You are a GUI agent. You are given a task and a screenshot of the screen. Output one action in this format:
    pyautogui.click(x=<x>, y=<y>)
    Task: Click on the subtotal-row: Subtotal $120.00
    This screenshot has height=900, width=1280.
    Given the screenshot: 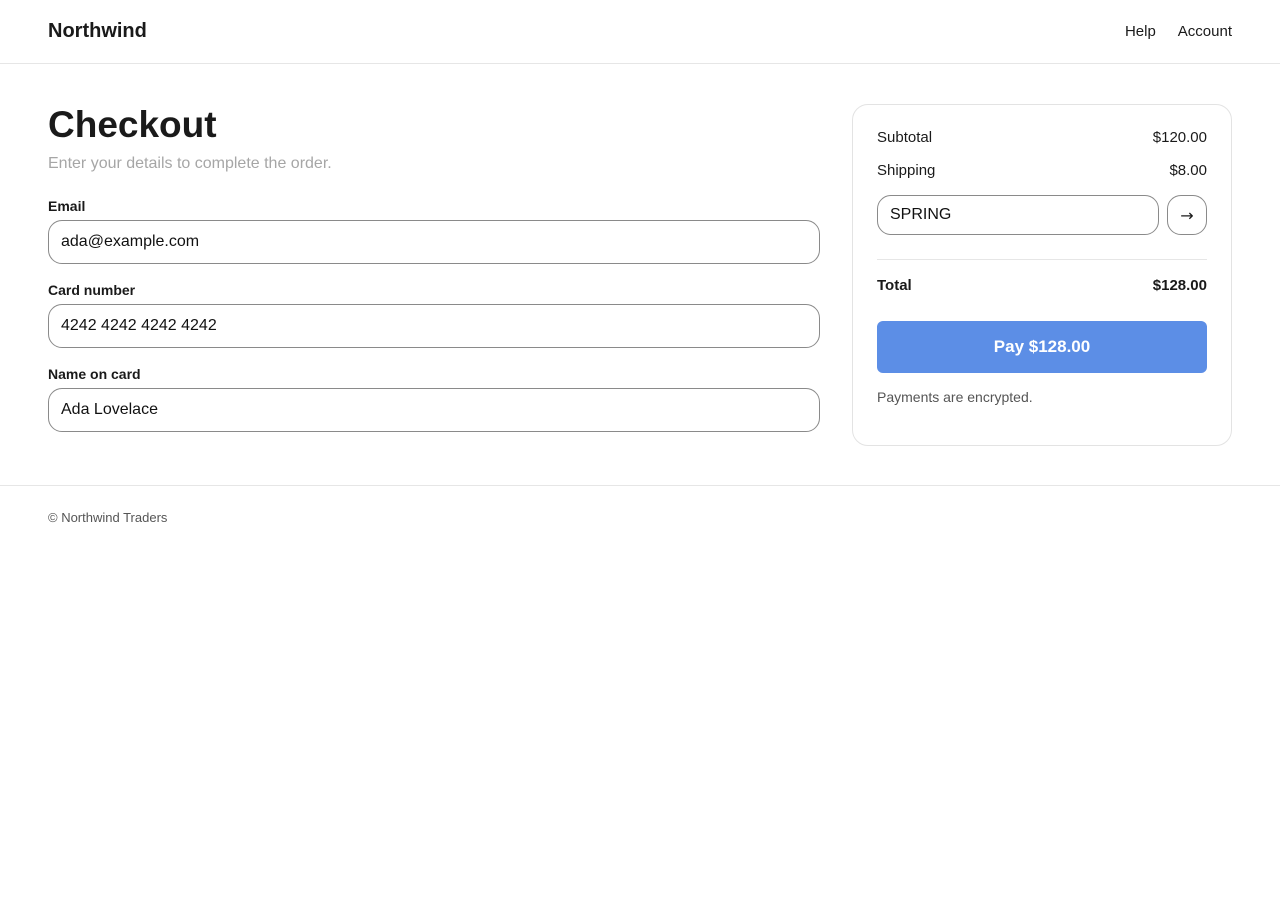 What is the action you would take?
    pyautogui.click(x=1042, y=138)
    